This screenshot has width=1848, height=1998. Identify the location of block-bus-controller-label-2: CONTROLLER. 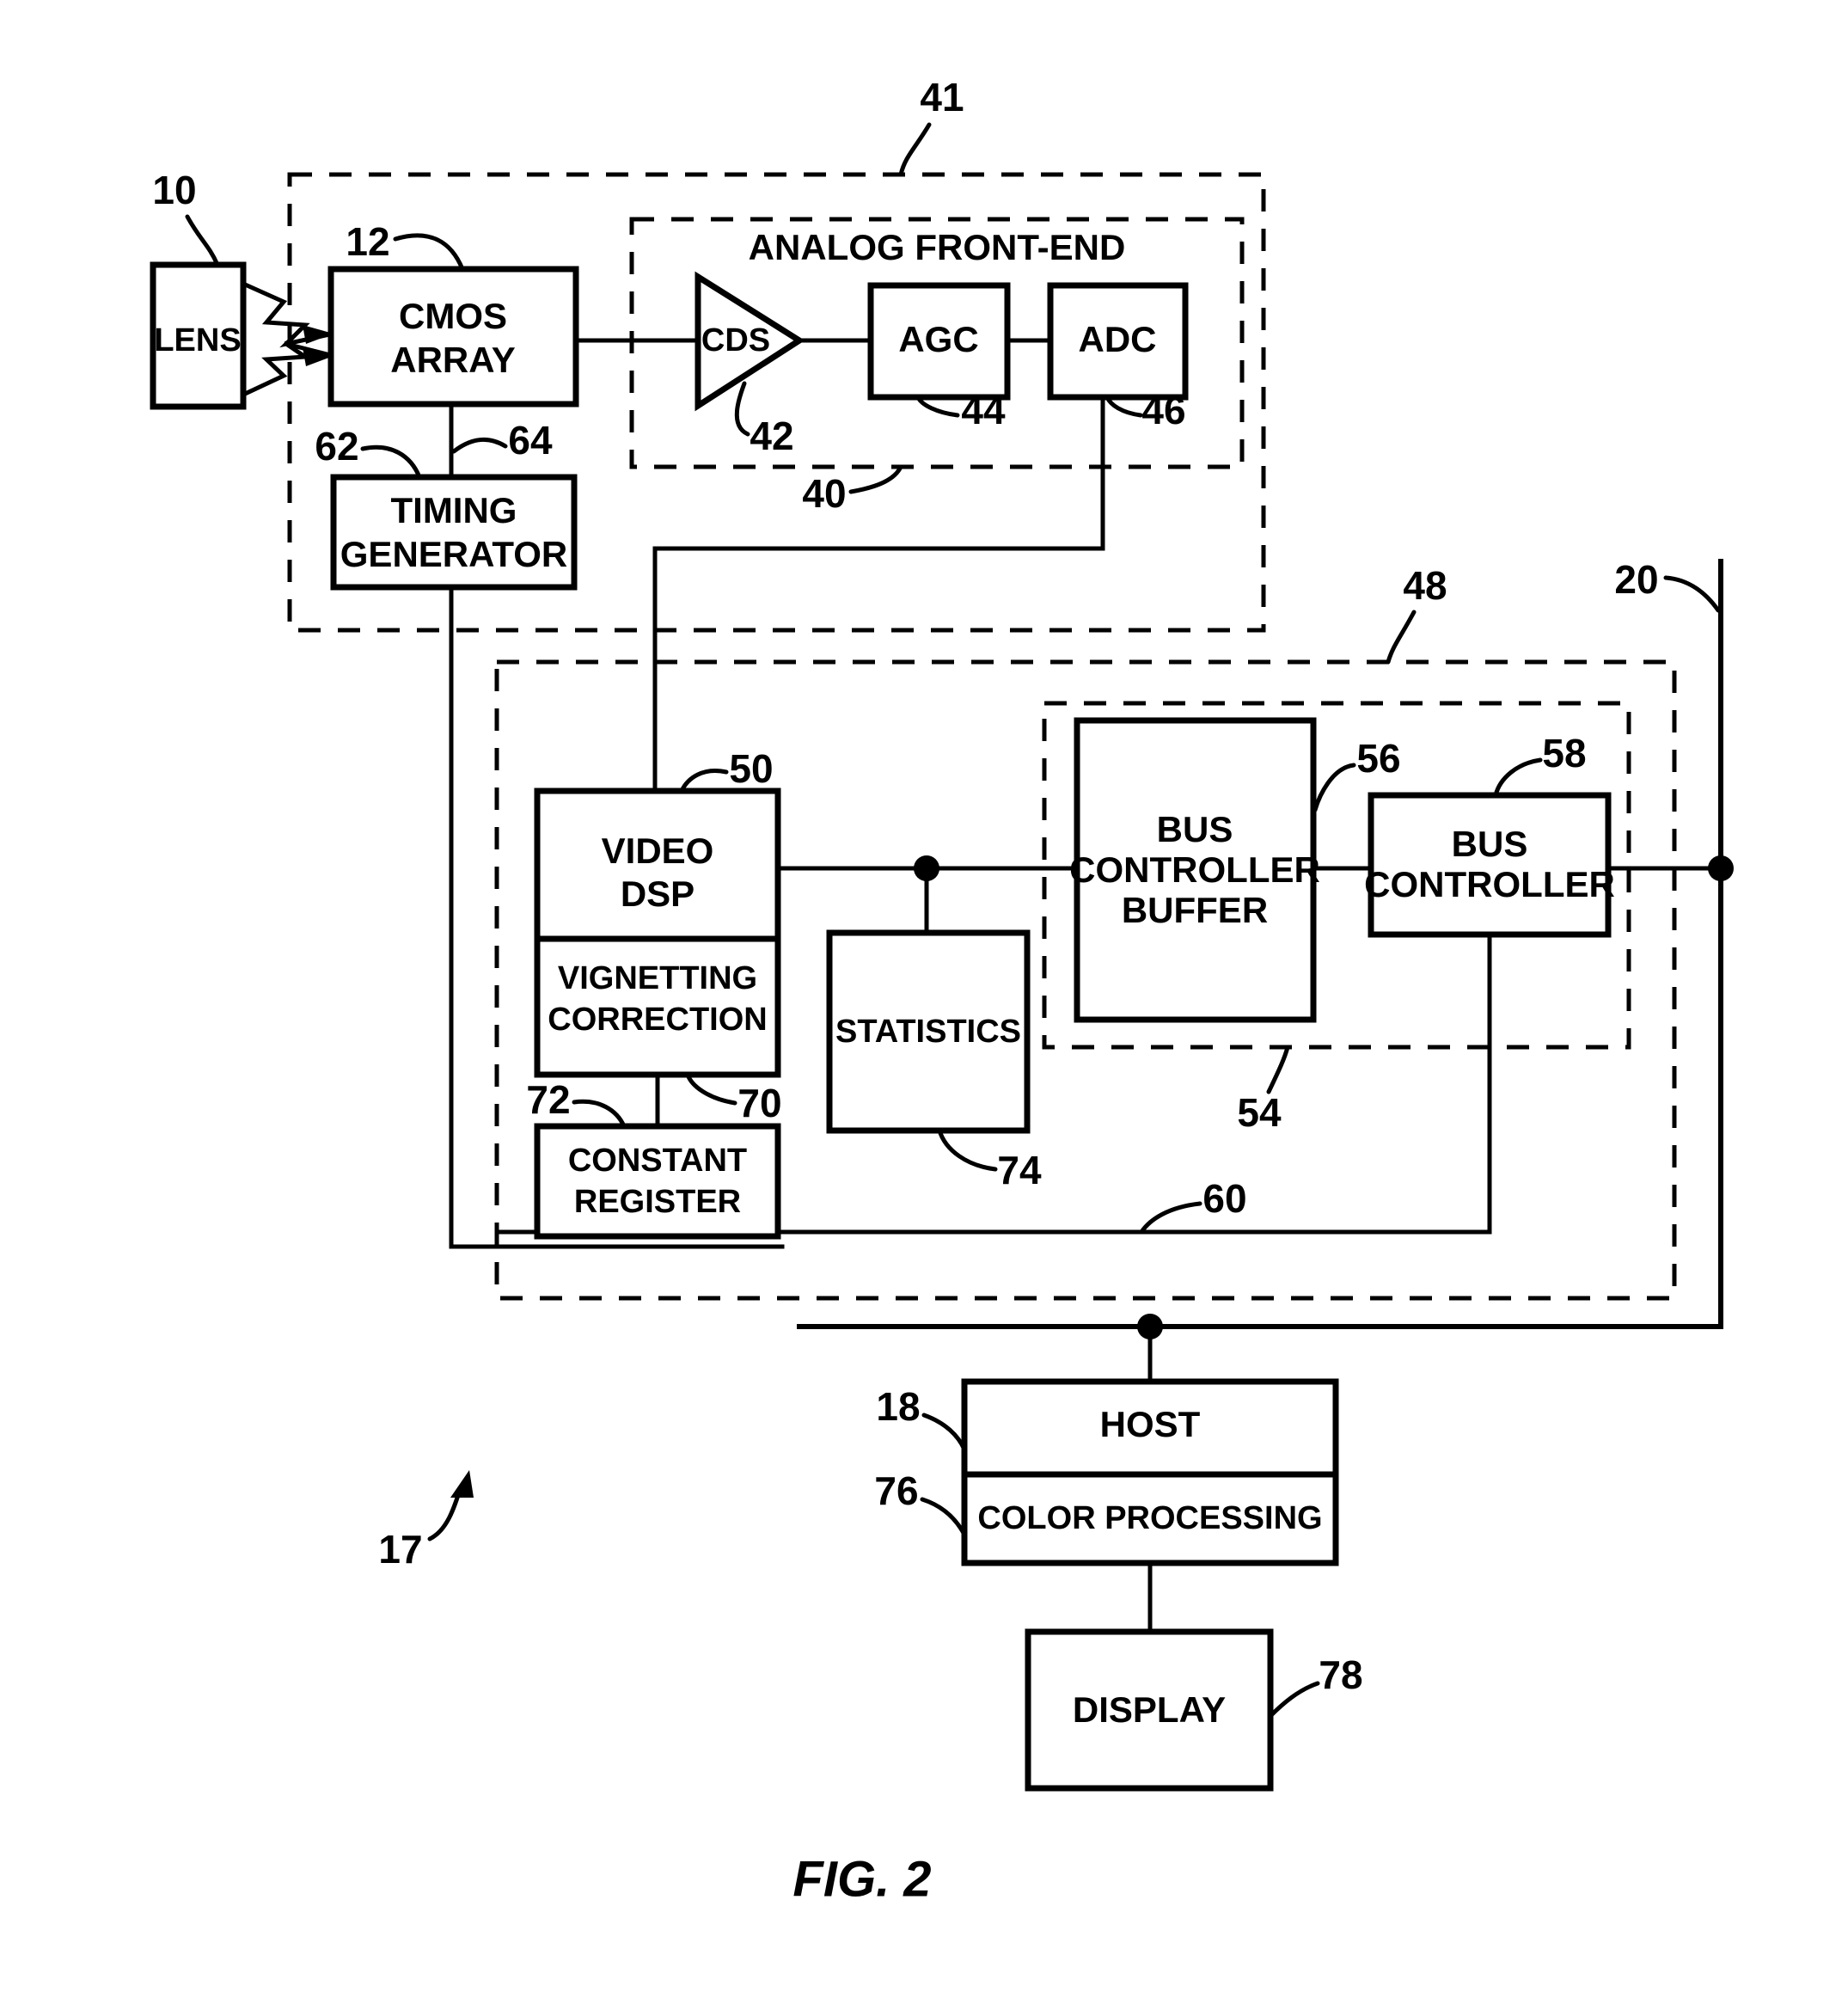
(1489, 884).